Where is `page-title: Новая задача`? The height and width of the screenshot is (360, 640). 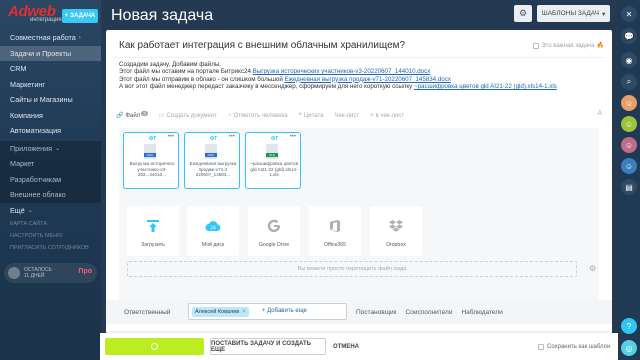 page-title: Новая задача is located at coordinates (162, 15).